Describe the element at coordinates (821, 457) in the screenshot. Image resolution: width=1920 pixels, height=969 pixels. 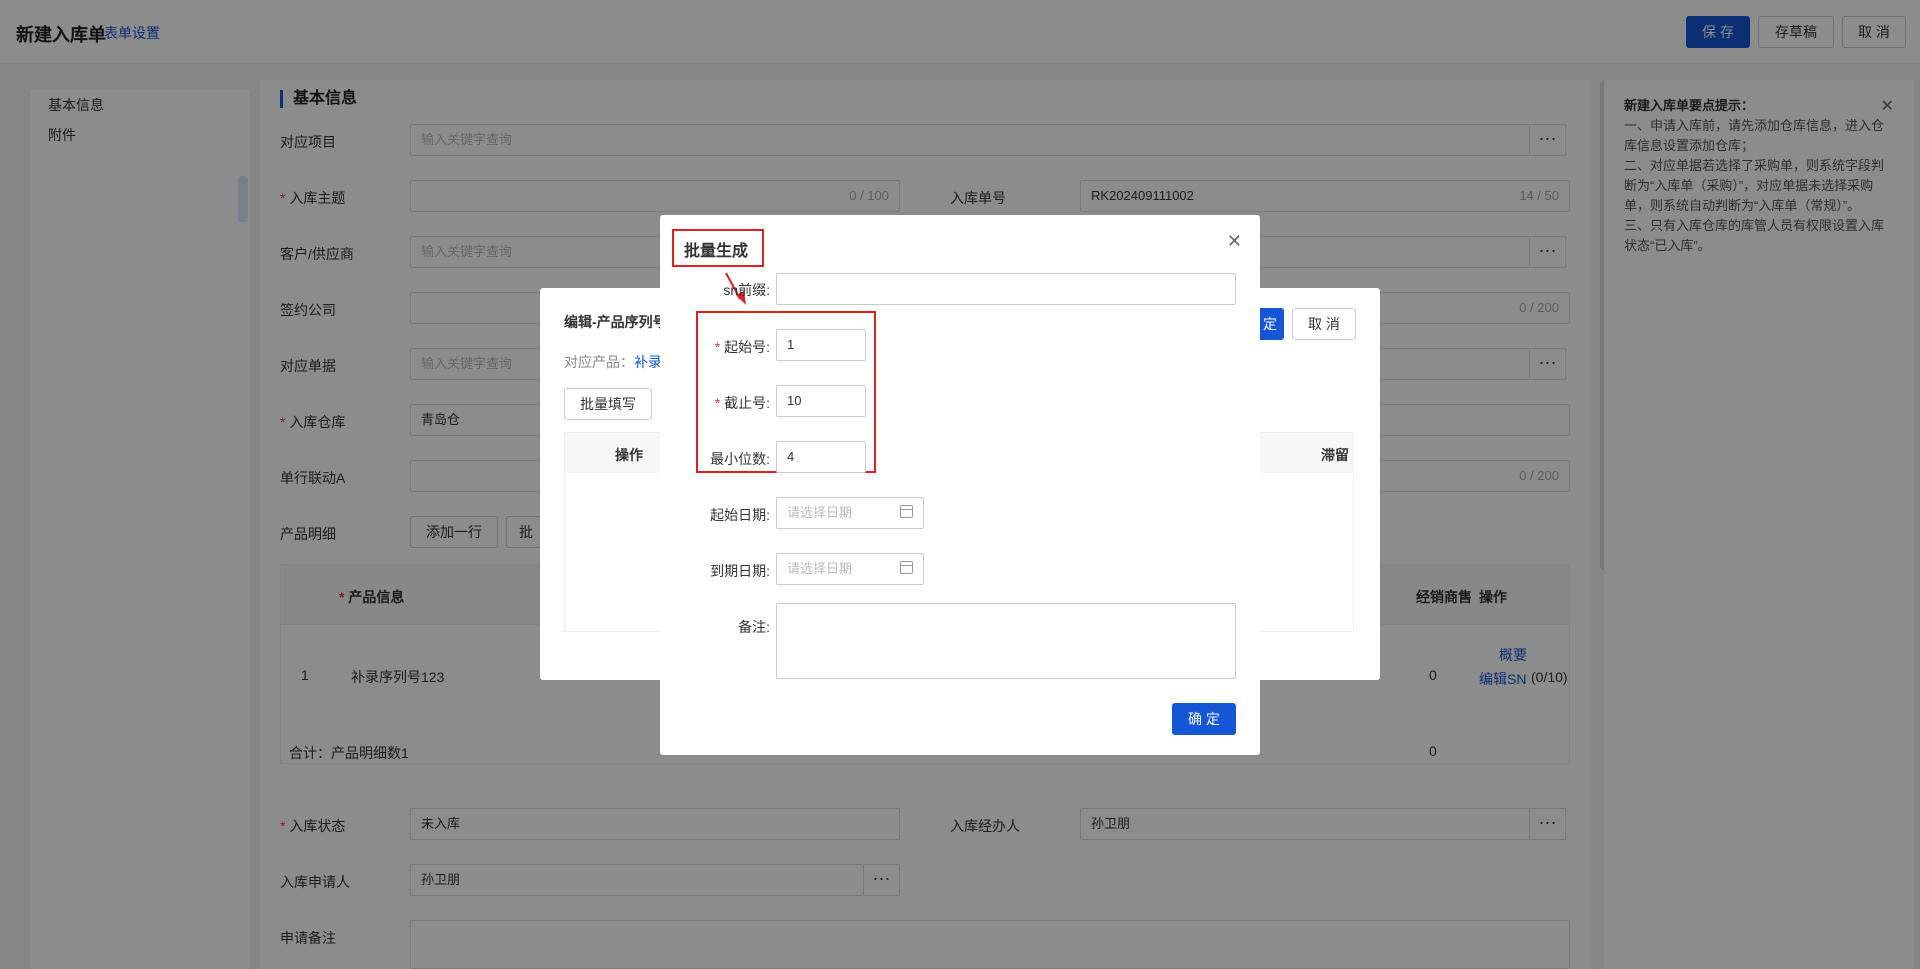
I see `min-digits-input: 4` at that location.